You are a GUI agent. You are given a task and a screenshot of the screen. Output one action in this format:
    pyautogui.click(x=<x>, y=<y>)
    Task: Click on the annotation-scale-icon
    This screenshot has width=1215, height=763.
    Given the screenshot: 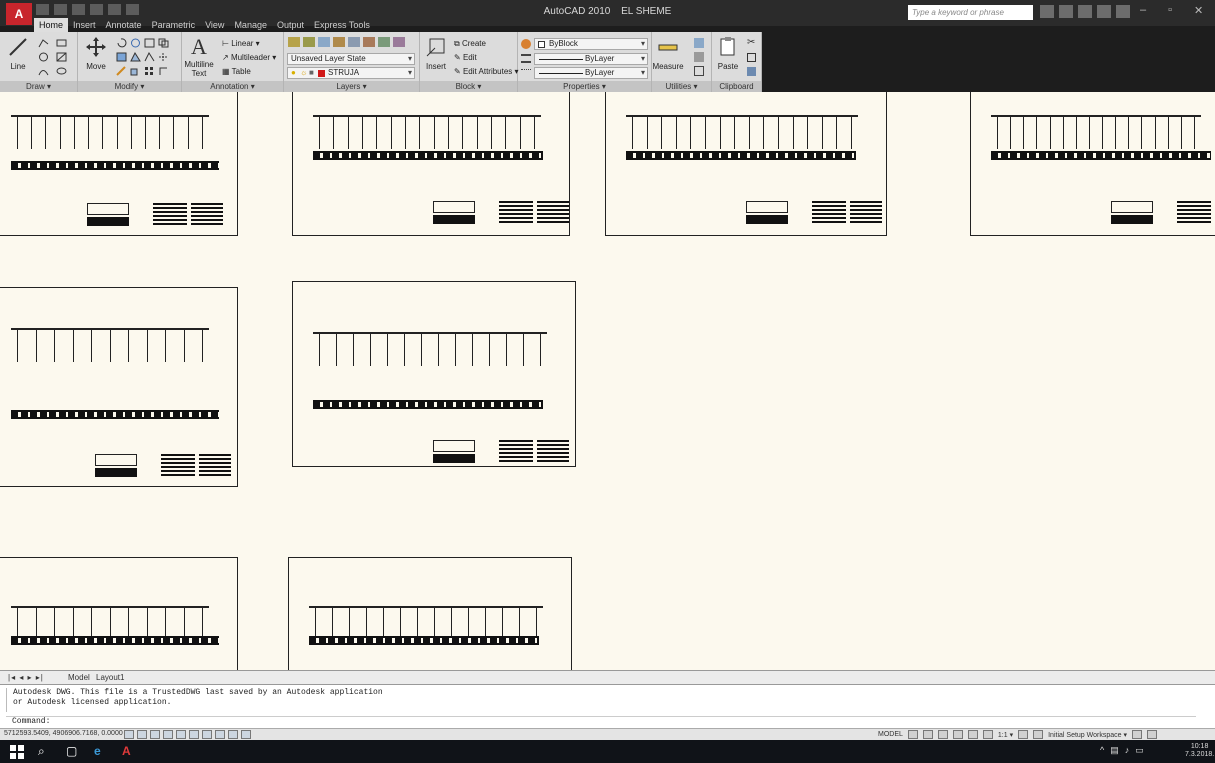 What is the action you would take?
    pyautogui.click(x=987, y=734)
    